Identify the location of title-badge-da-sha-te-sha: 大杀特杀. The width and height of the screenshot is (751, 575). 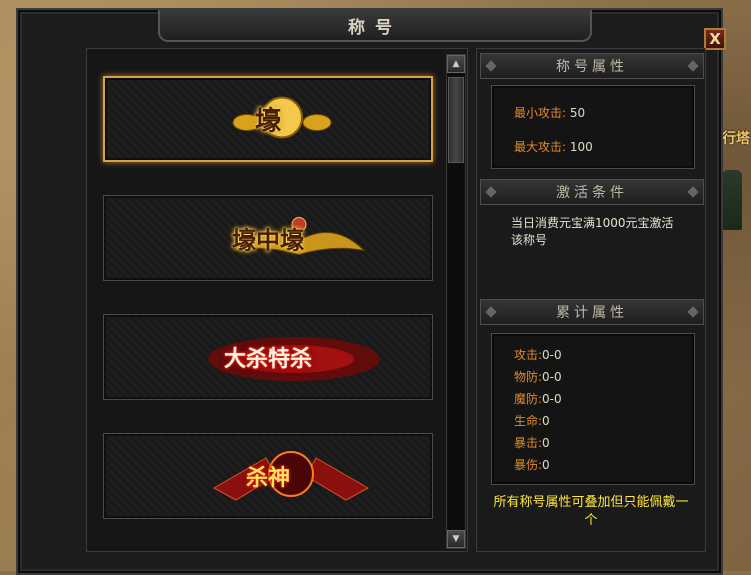
(293, 359).